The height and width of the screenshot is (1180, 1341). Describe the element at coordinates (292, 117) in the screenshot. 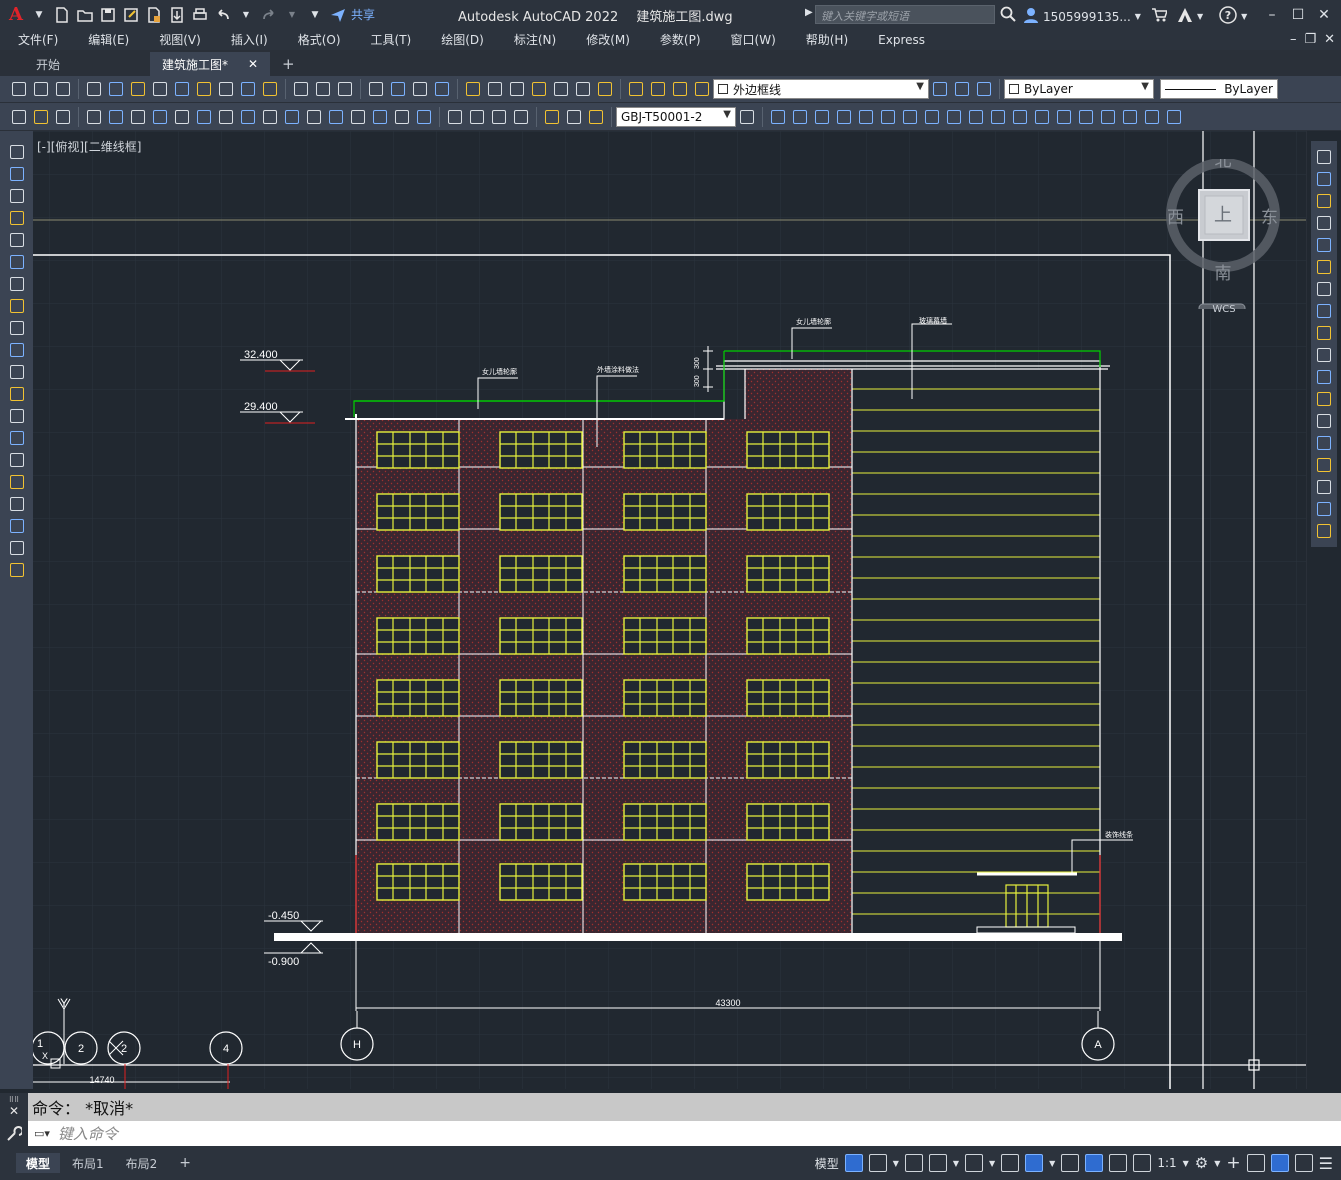

I see `dim-tool-9-icon` at that location.